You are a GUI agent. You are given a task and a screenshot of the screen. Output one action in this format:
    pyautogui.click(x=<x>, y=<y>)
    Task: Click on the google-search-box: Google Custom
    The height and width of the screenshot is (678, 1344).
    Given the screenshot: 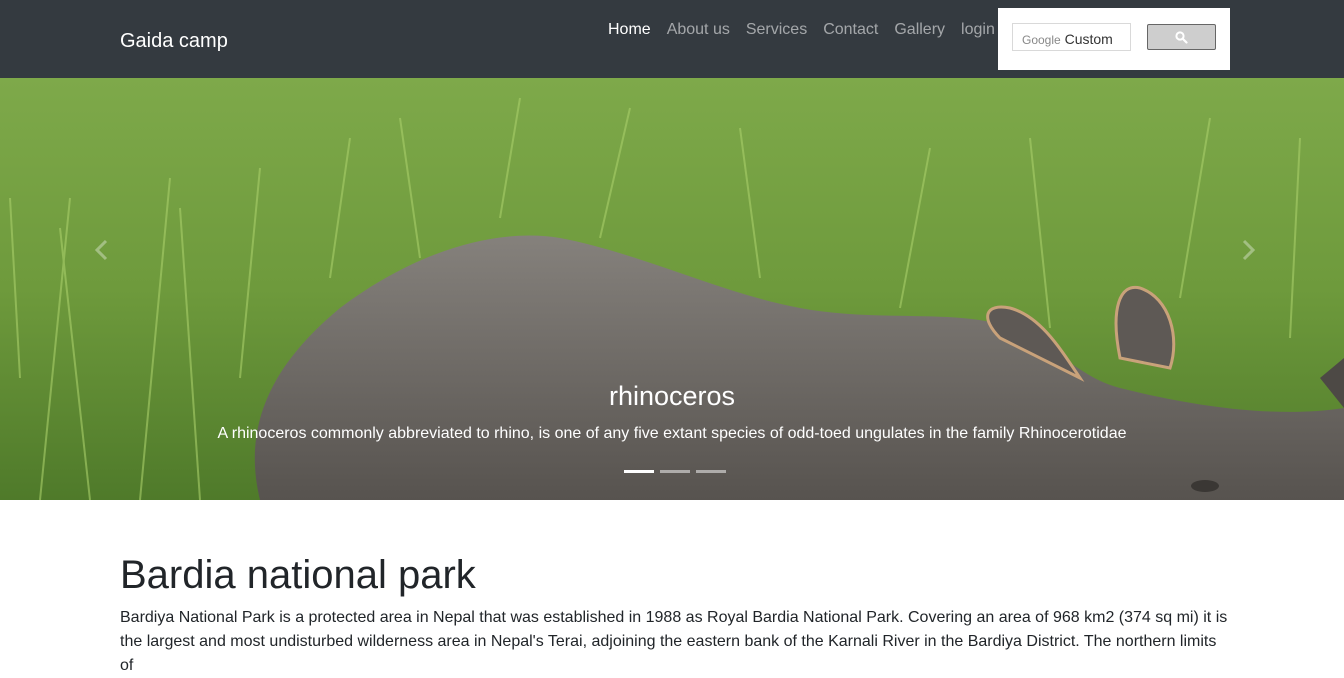 What is the action you would take?
    pyautogui.click(x=1114, y=39)
    